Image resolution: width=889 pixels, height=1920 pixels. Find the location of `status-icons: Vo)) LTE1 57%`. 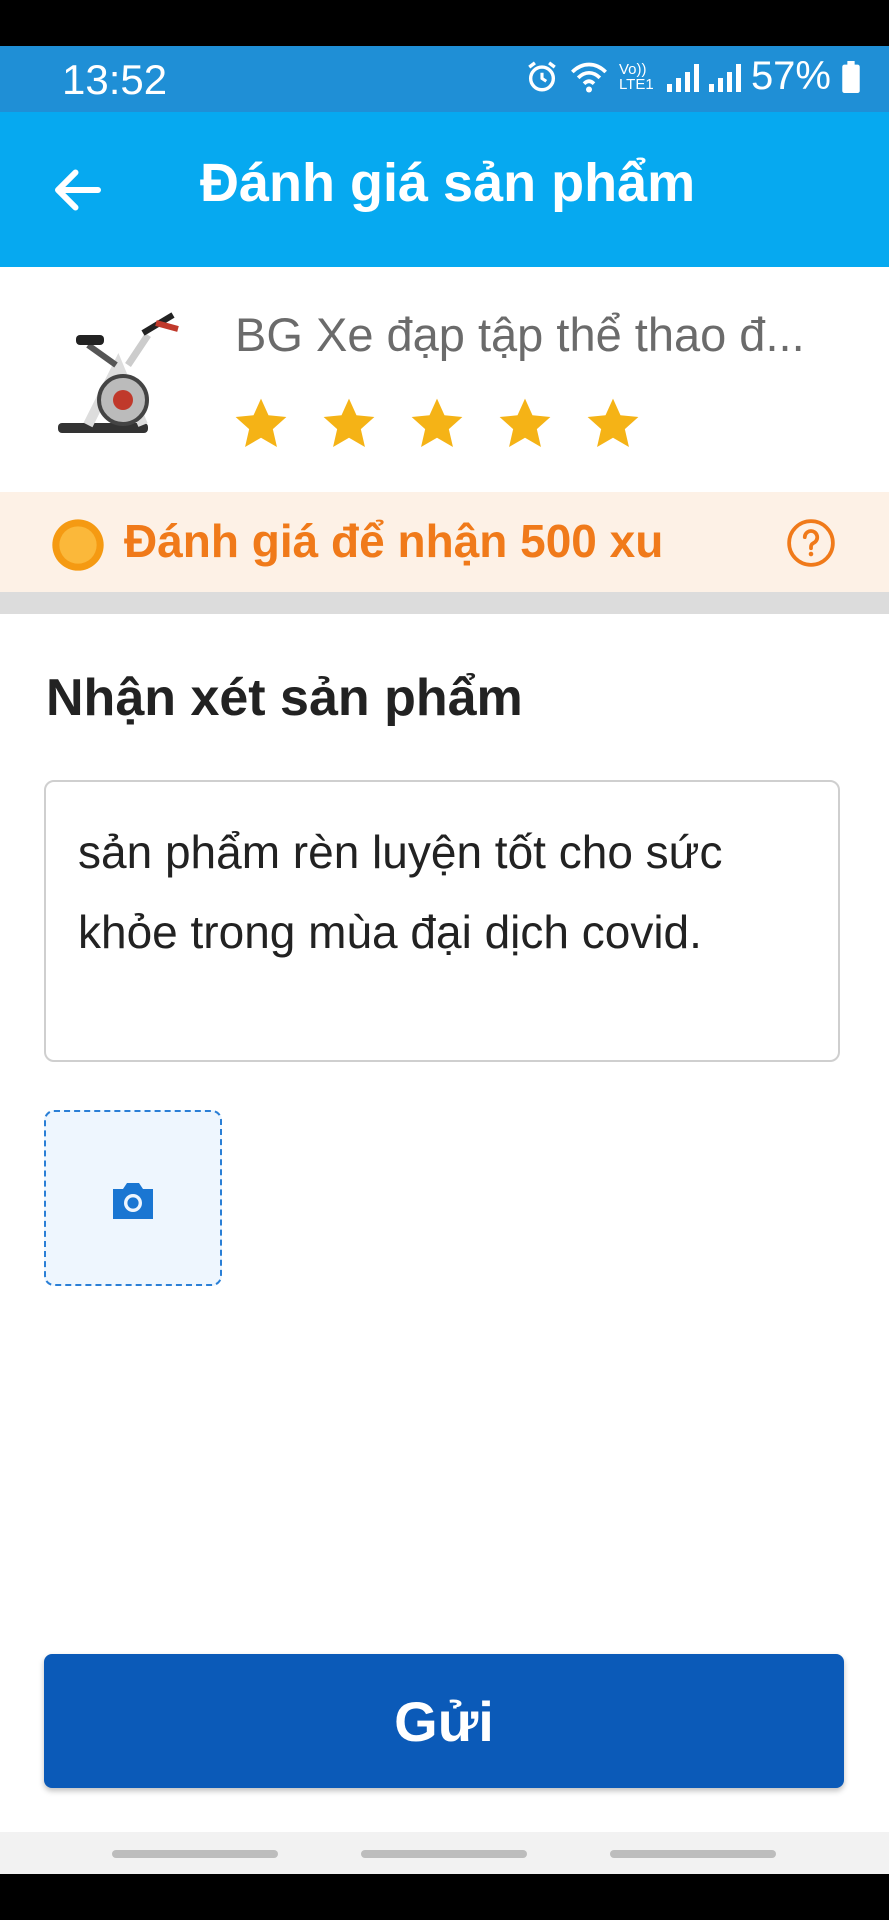

status-icons: Vo)) LTE1 57% is located at coordinates (693, 76).